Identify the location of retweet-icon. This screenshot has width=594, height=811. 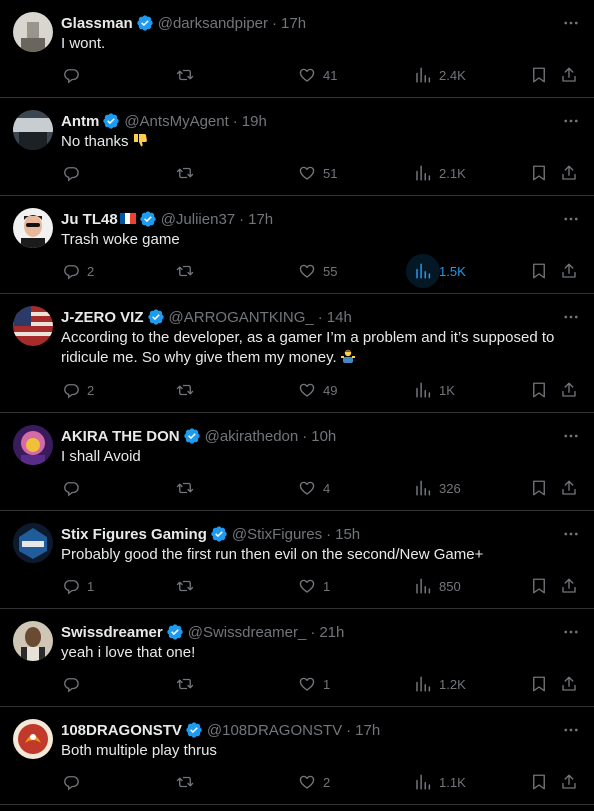
(185, 271).